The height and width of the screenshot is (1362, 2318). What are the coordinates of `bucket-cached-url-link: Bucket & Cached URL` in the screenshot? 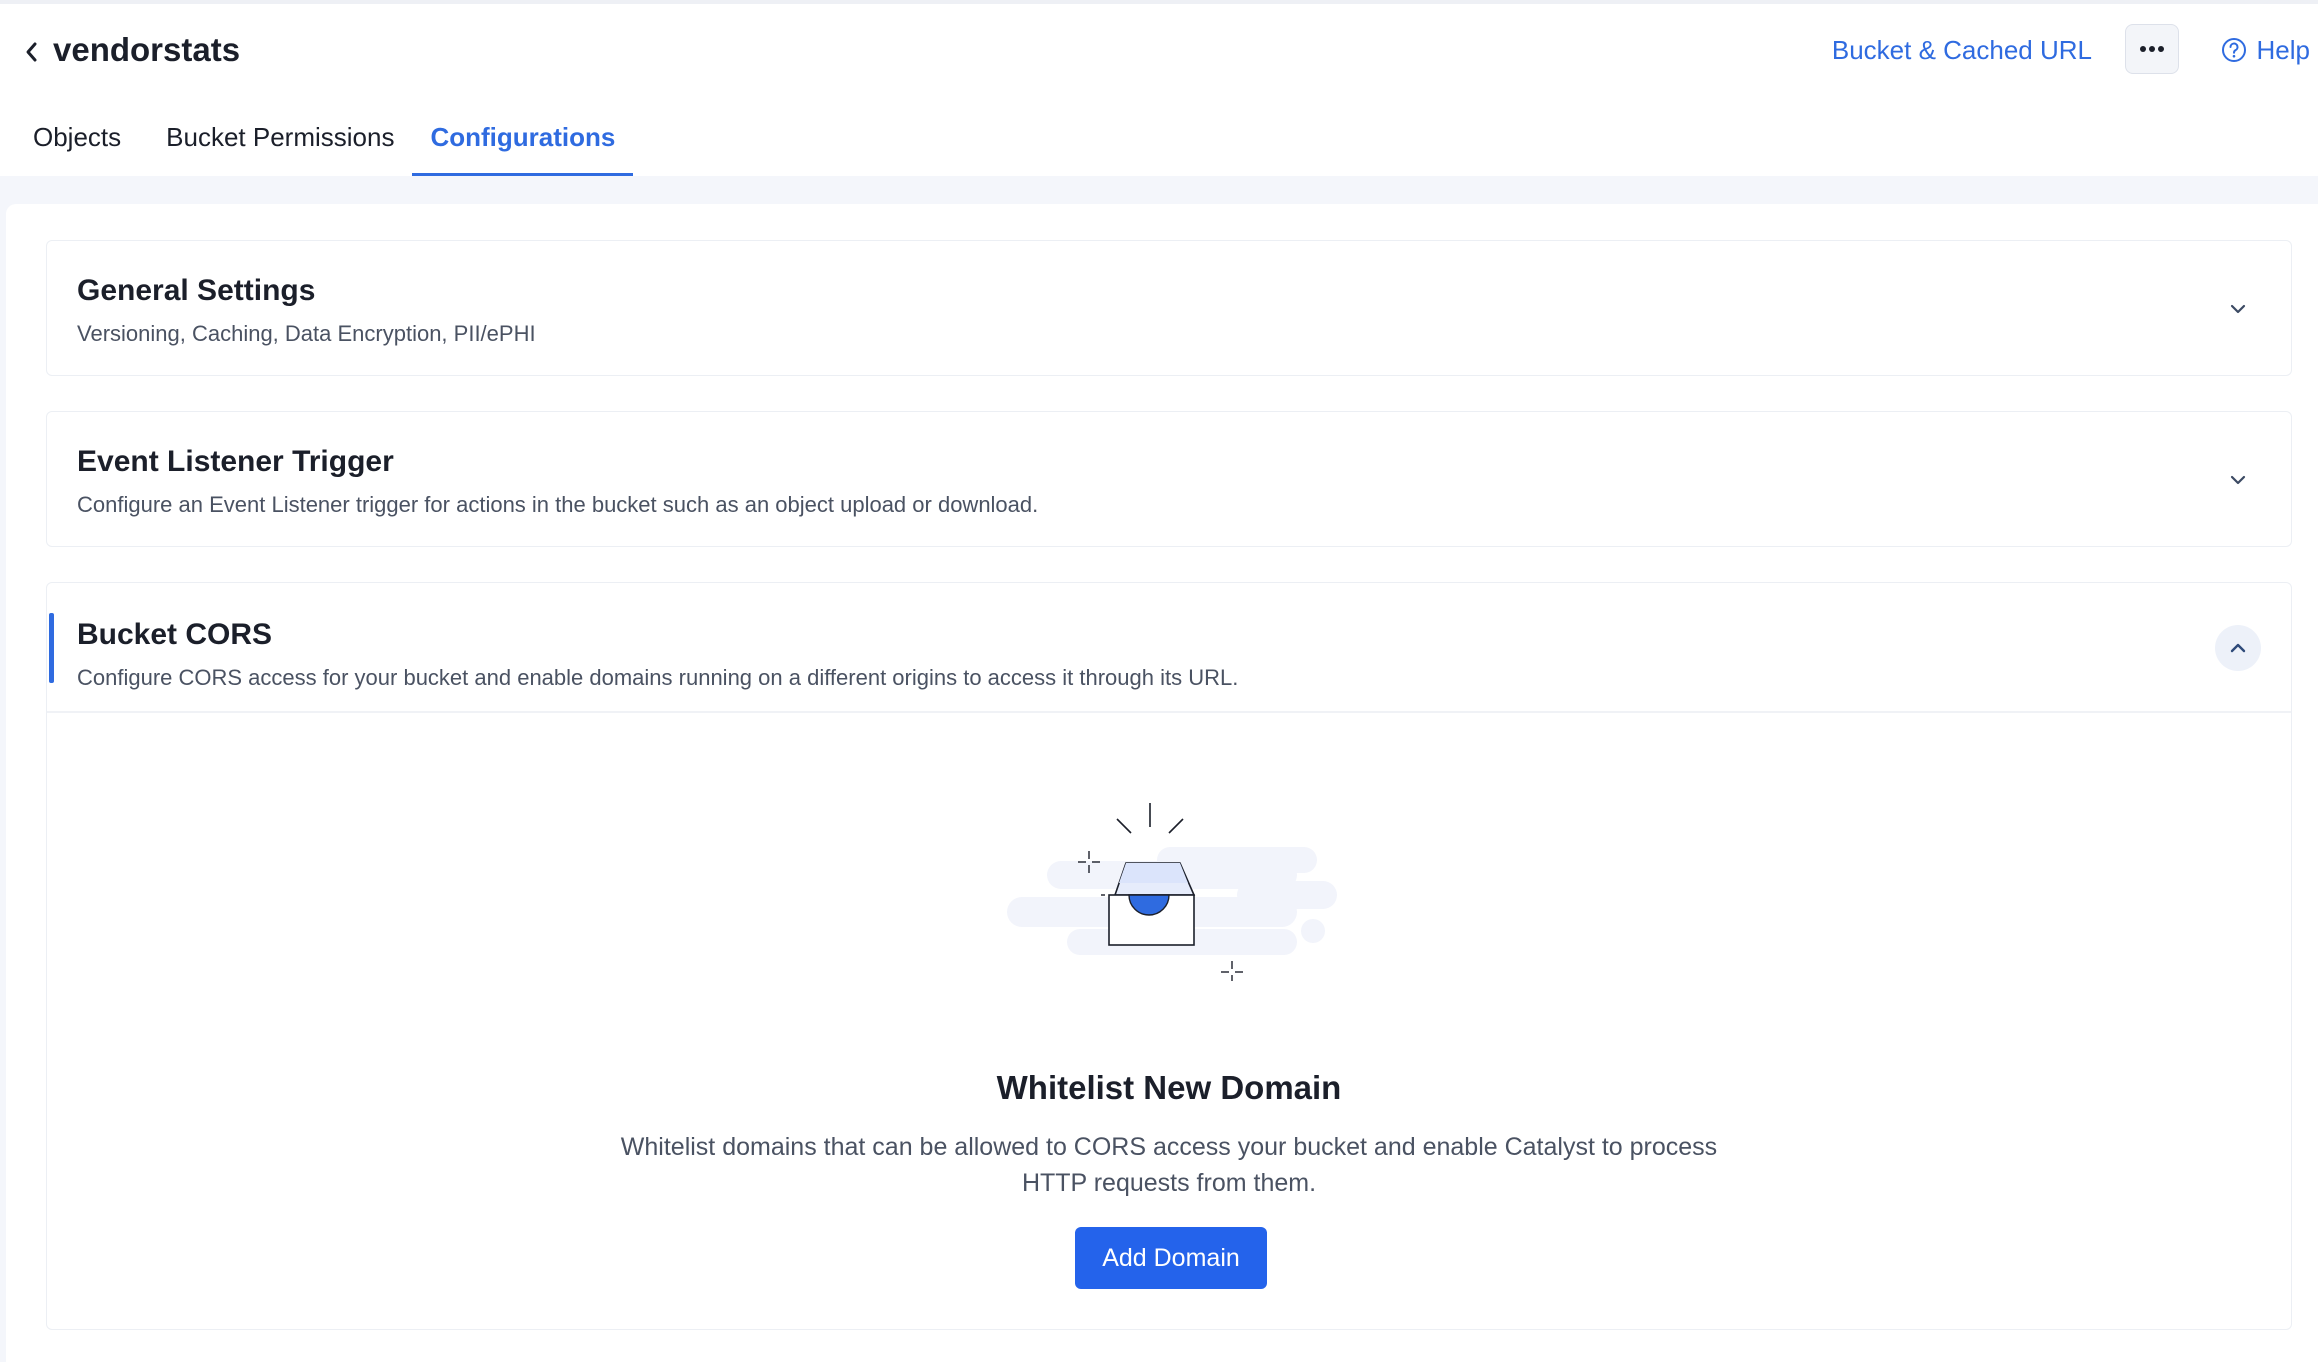 It's located at (1962, 50).